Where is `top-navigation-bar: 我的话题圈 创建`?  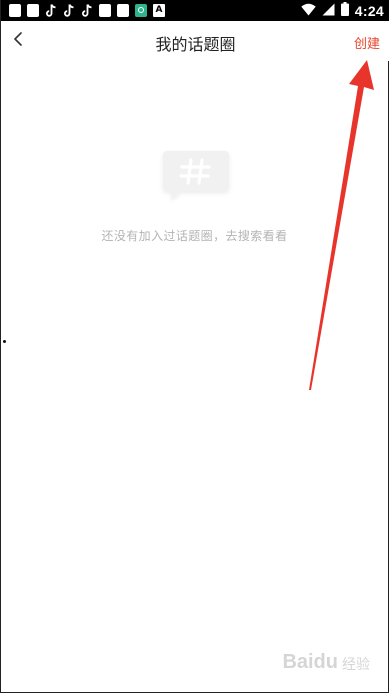 top-navigation-bar: 我的话题圈 创建 is located at coordinates (195, 41).